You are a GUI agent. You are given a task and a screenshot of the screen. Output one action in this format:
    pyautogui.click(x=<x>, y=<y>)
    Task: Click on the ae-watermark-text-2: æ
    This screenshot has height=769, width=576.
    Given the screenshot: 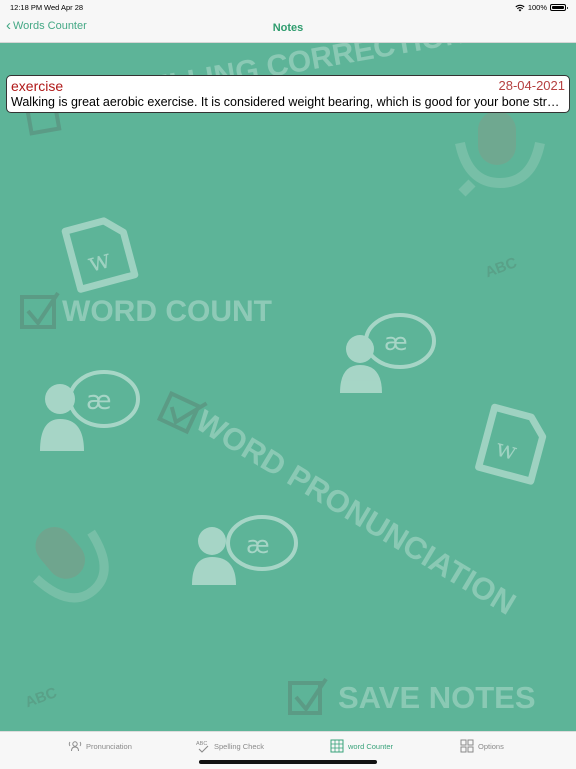 What is the action you would take?
    pyautogui.click(x=99, y=401)
    